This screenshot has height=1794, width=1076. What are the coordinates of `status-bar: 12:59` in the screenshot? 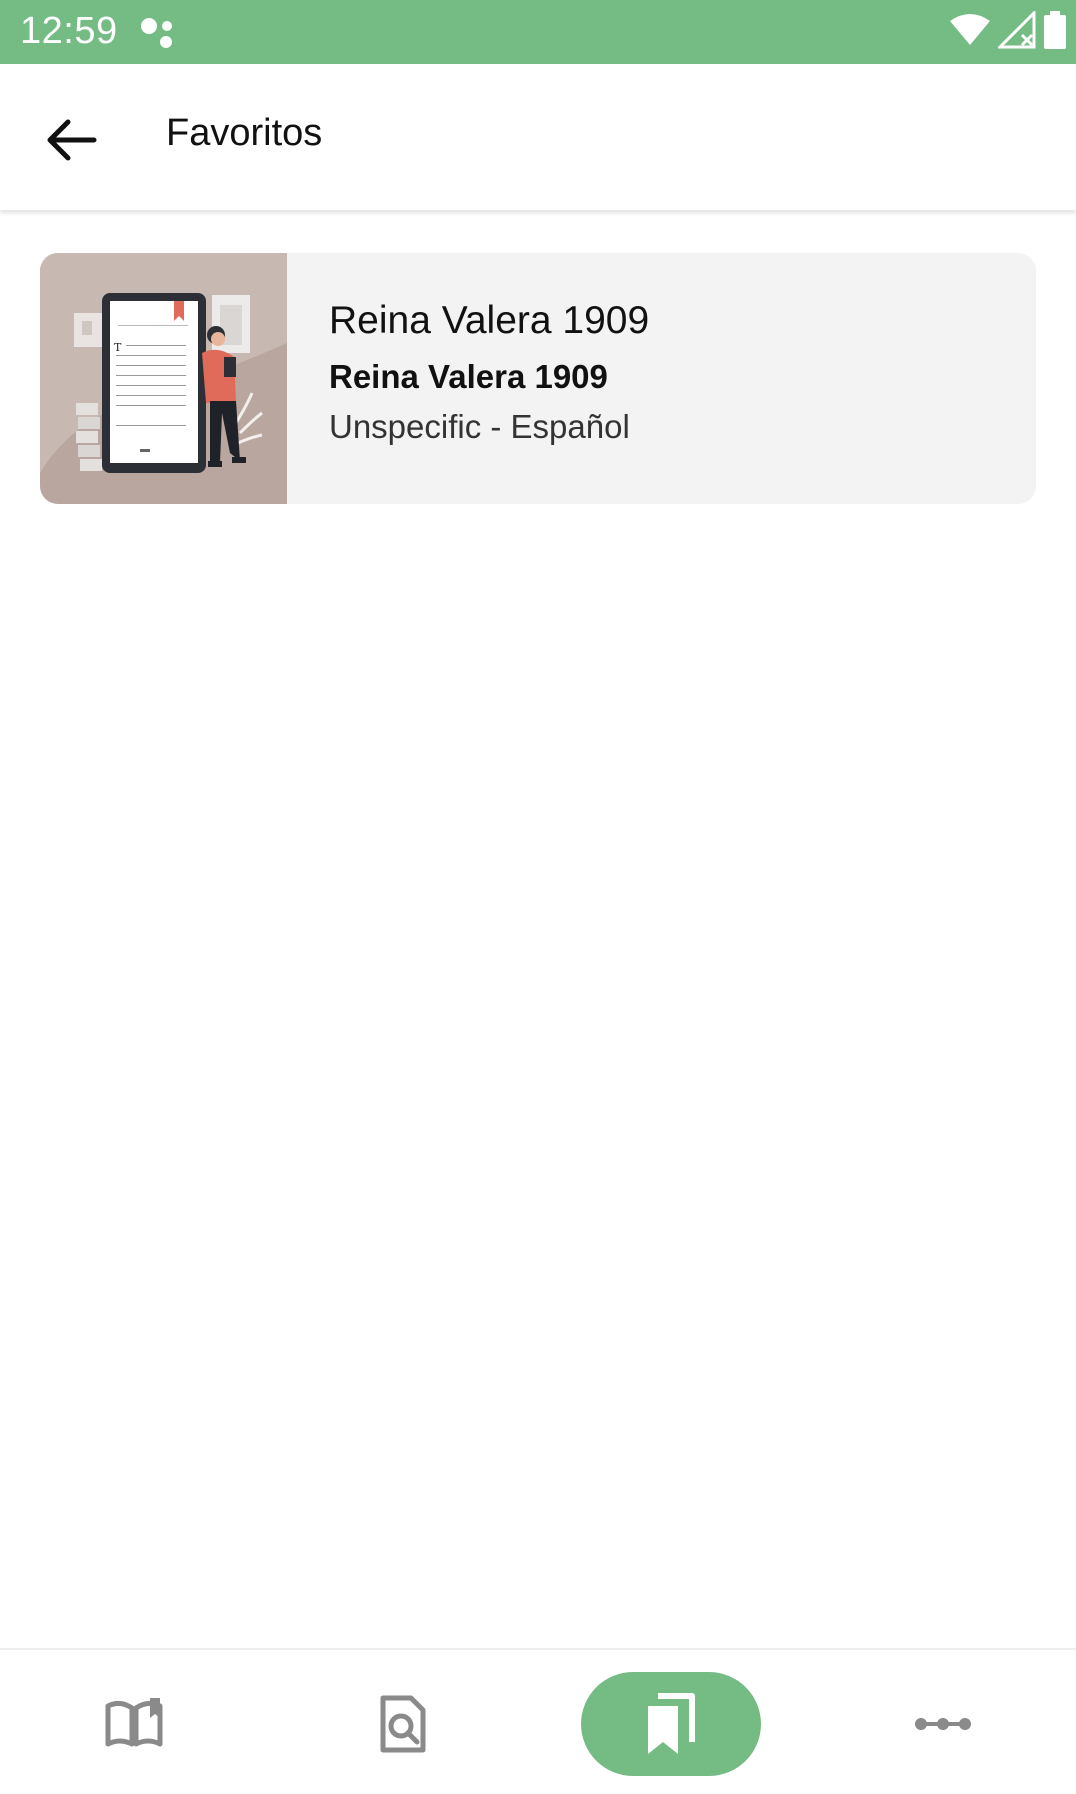 It's located at (538, 32).